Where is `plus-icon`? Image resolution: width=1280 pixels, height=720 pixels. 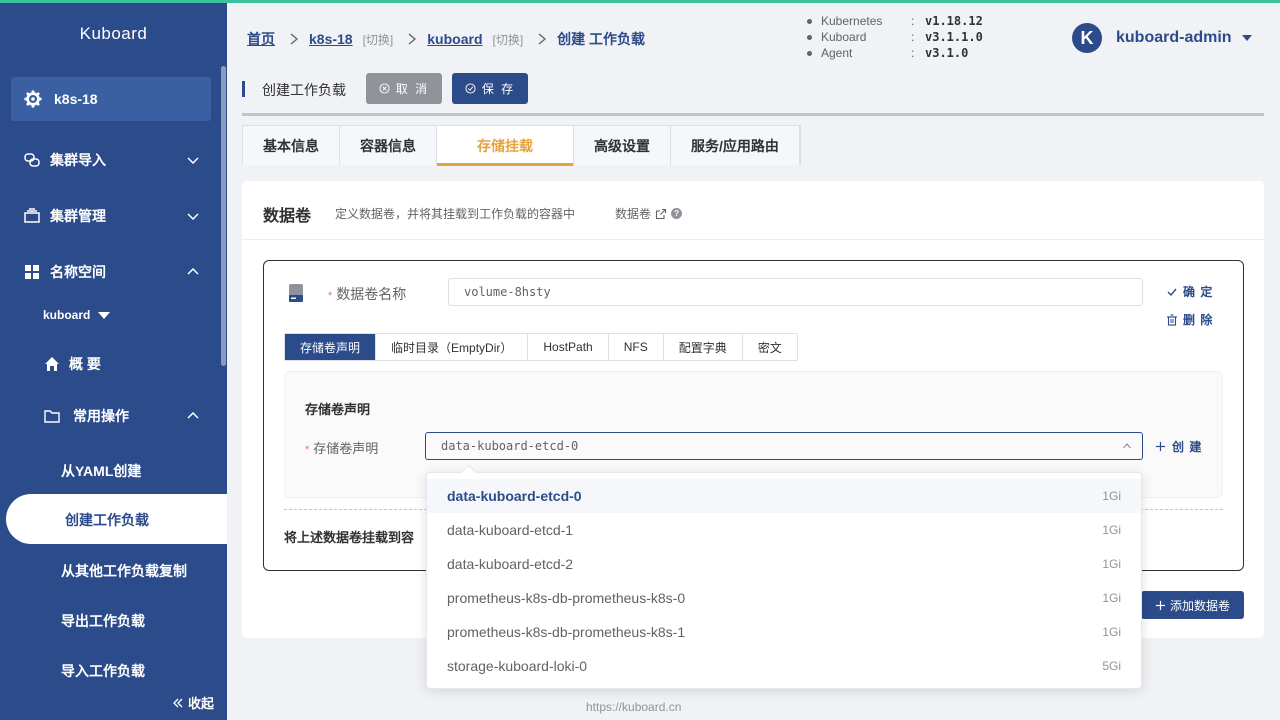 plus-icon is located at coordinates (1160, 446).